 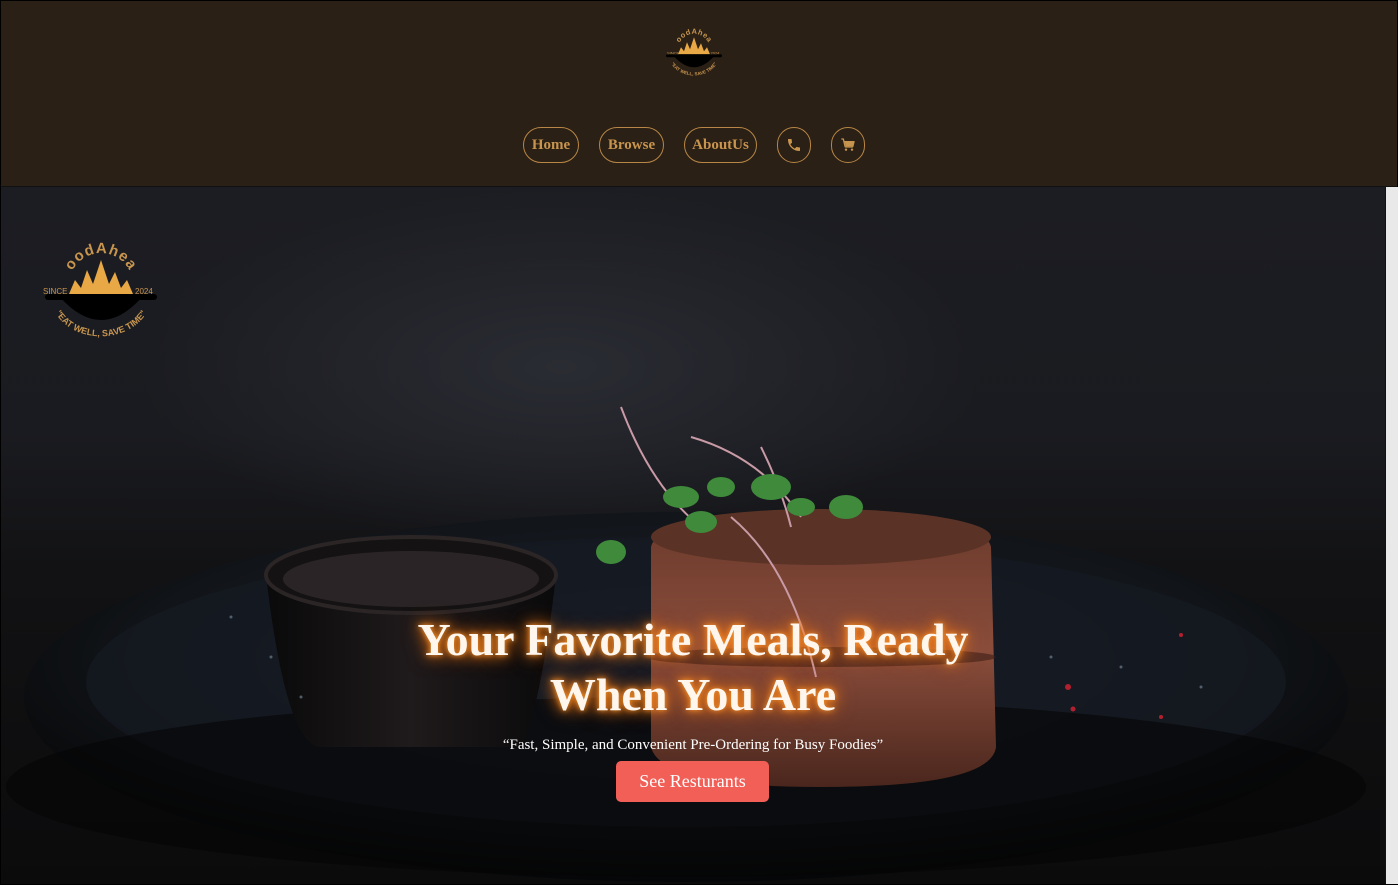 I want to click on main-nav: Home Browse AboutUs, so click(x=694, y=145).